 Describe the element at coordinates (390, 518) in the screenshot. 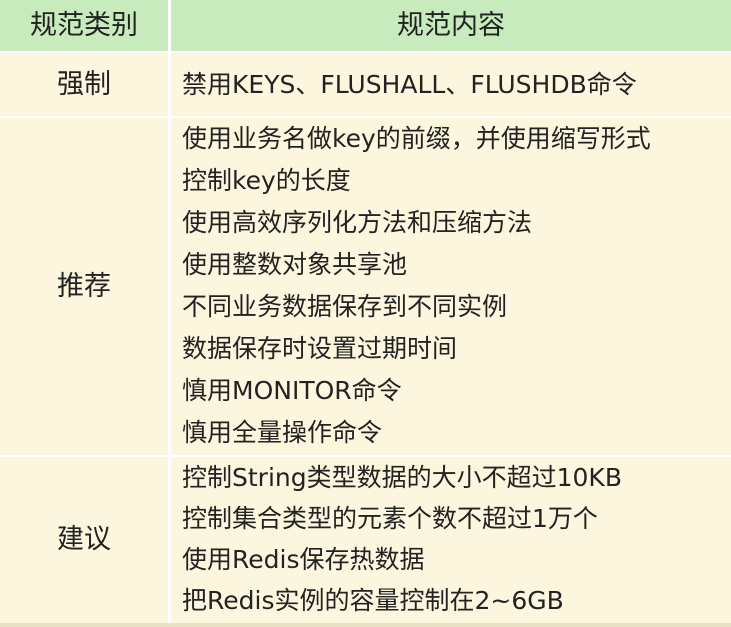

I see `rule-item: 控制集合类型的元素个数不超过1万个` at that location.